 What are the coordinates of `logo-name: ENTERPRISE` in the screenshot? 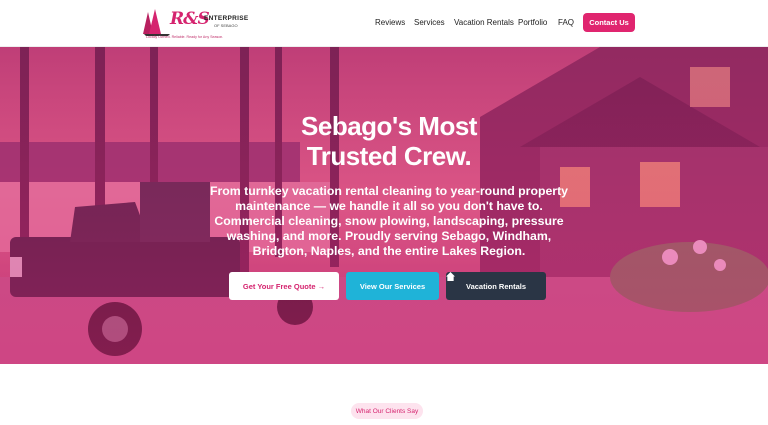 It's located at (226, 18).